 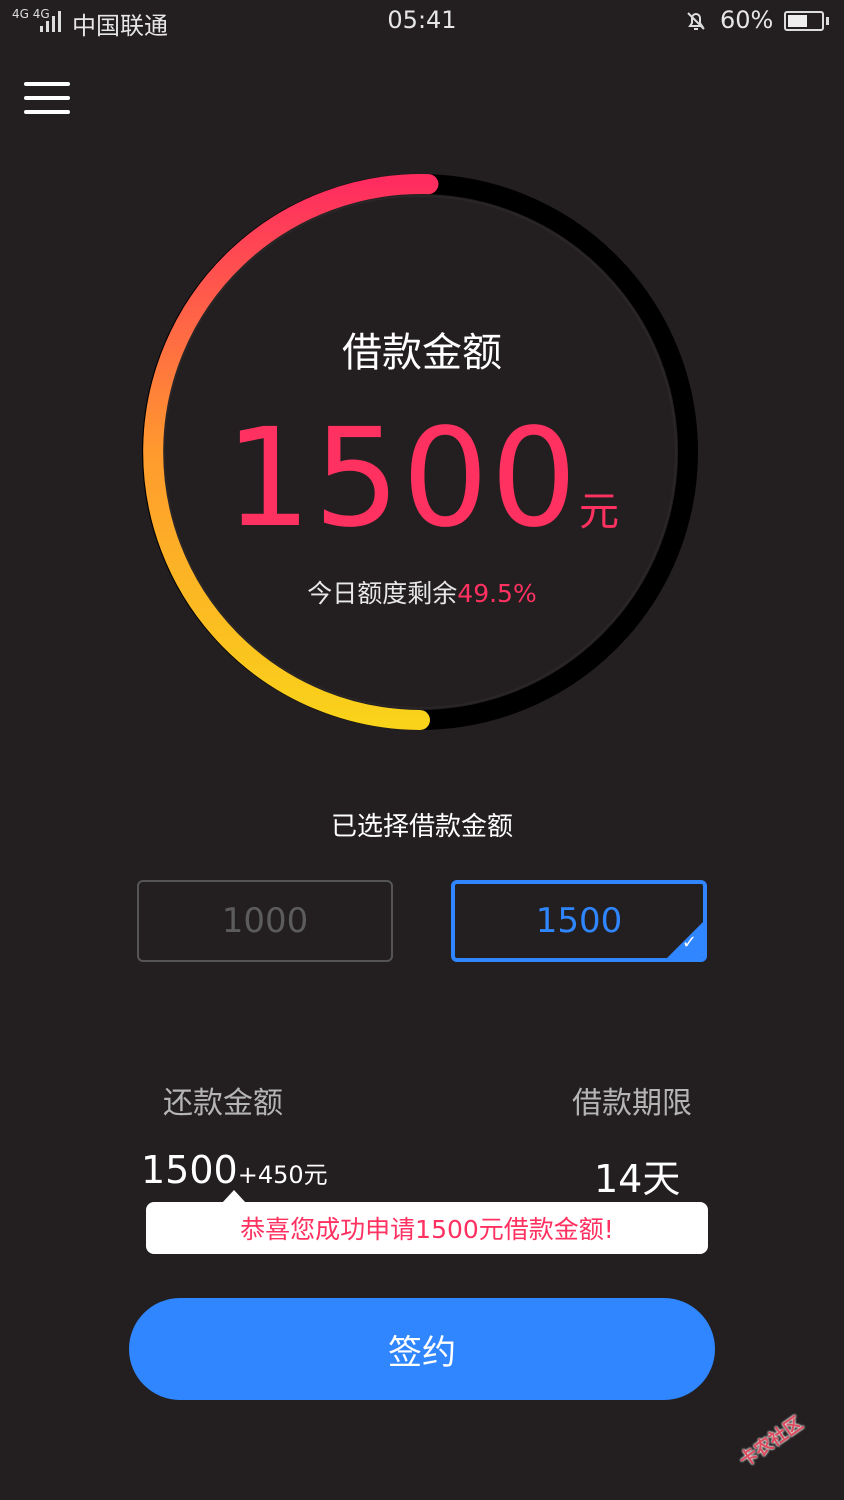 I want to click on remaining-label: 今日额度剩余, so click(x=382, y=593).